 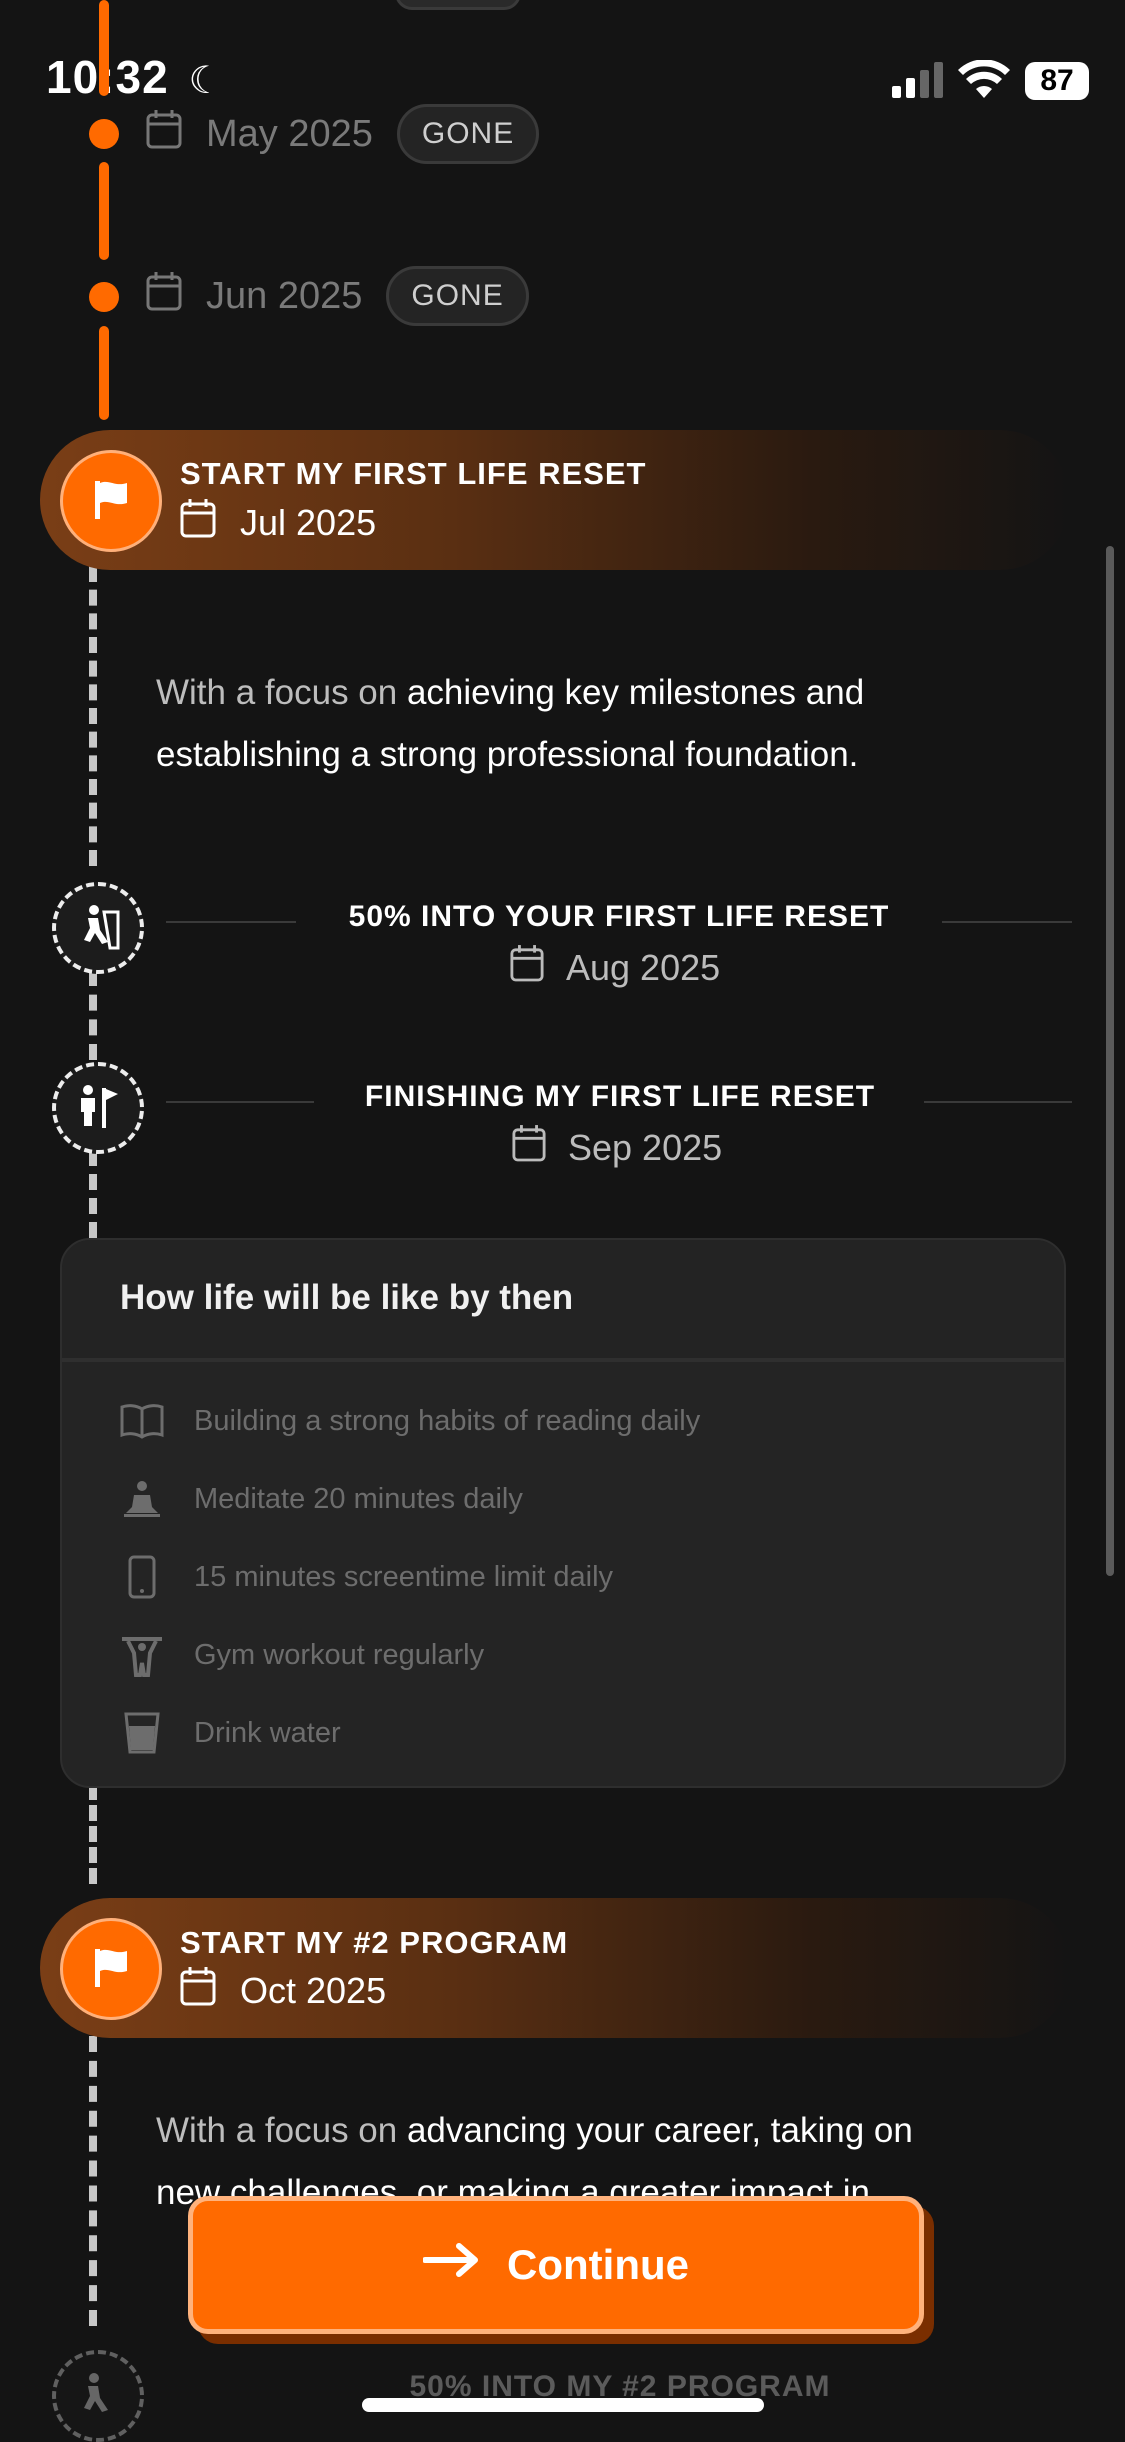 What do you see at coordinates (358, 1498) in the screenshot?
I see `habit-text: Meditate 20 minutes daily` at bounding box center [358, 1498].